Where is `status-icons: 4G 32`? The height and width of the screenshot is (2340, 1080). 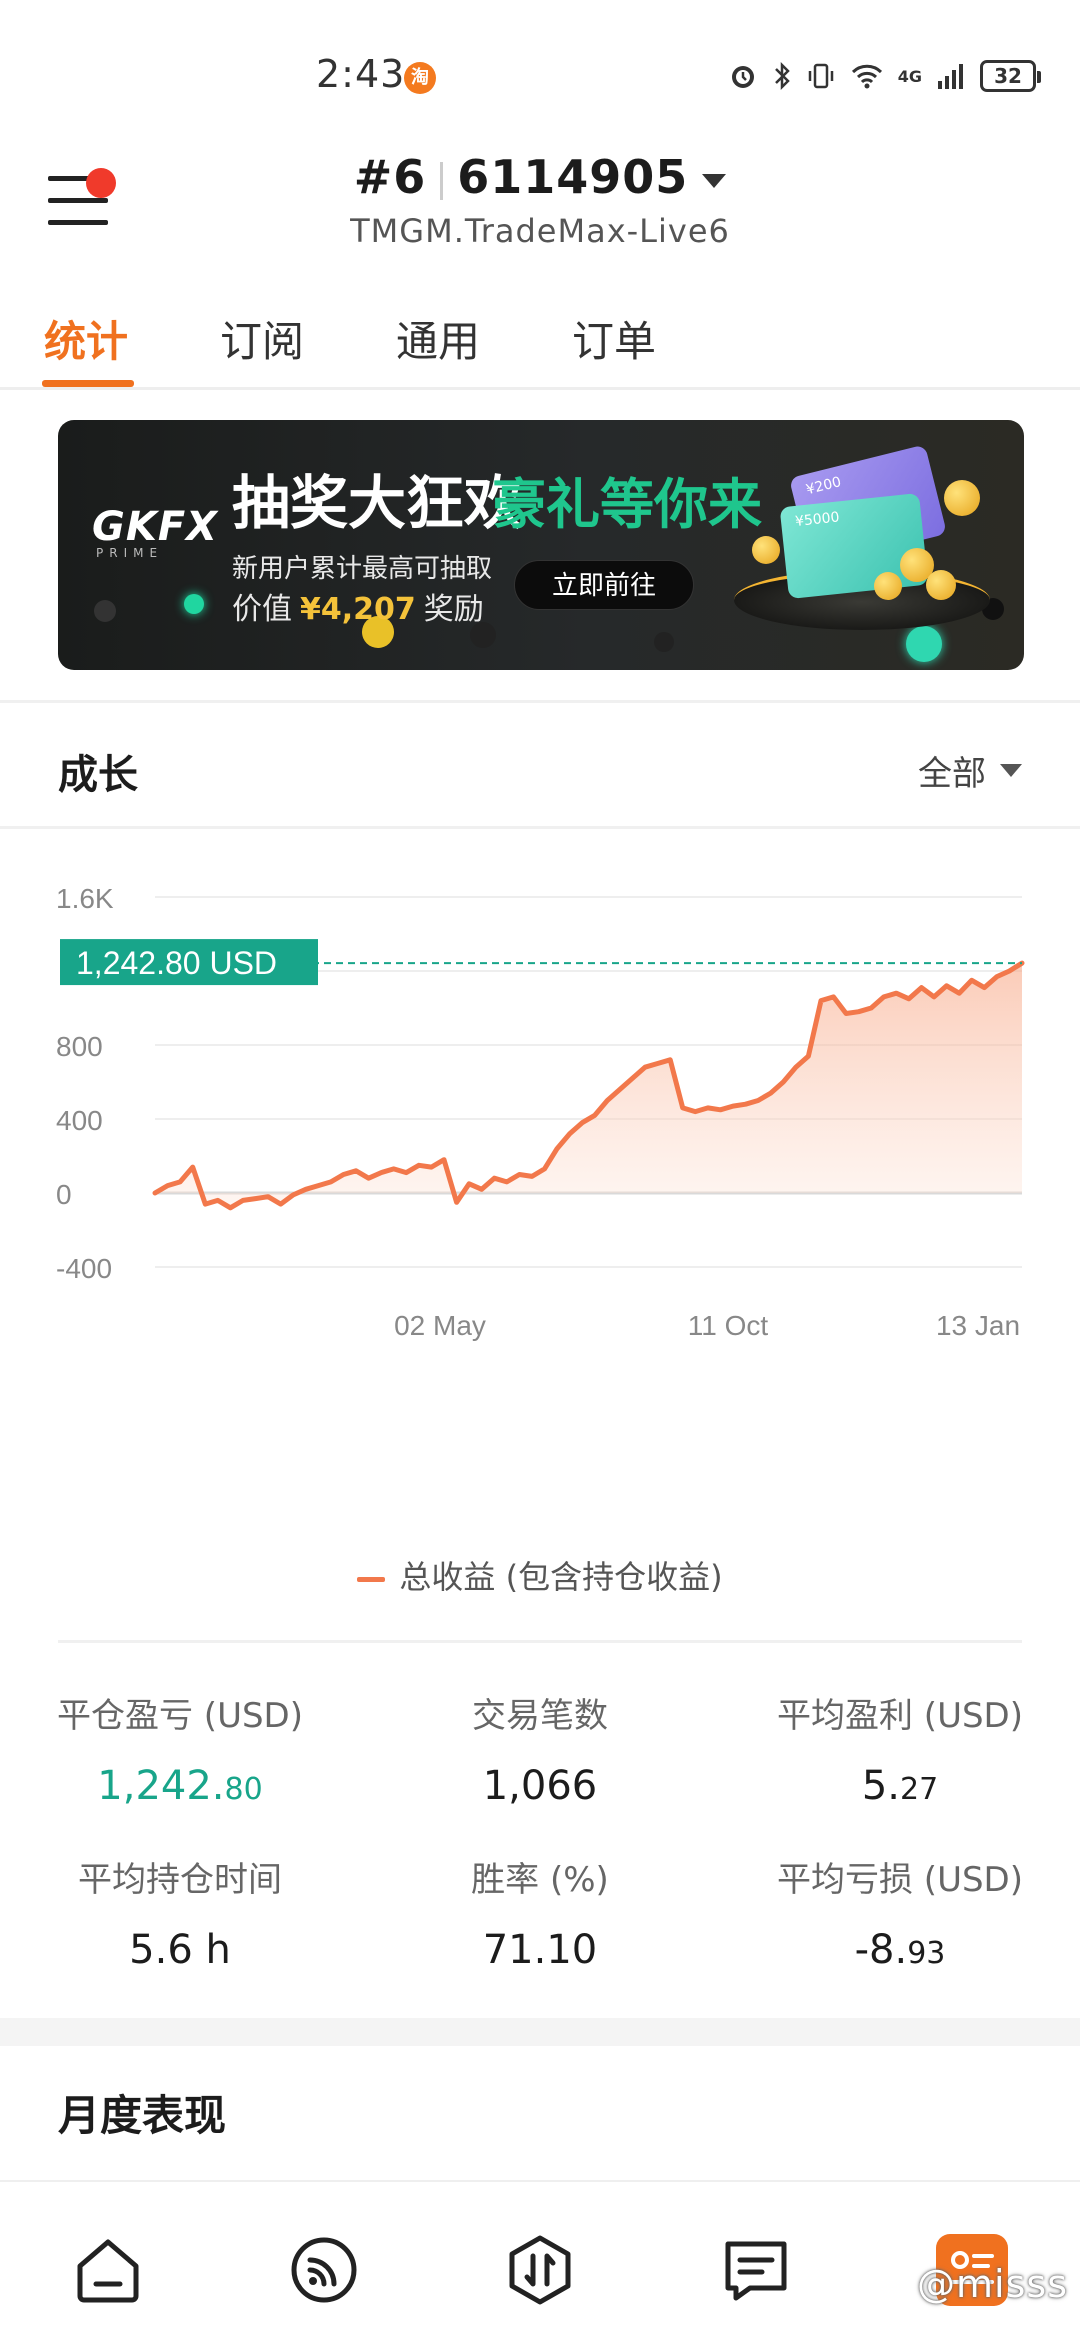
status-icons: 4G 32 is located at coordinates (884, 76).